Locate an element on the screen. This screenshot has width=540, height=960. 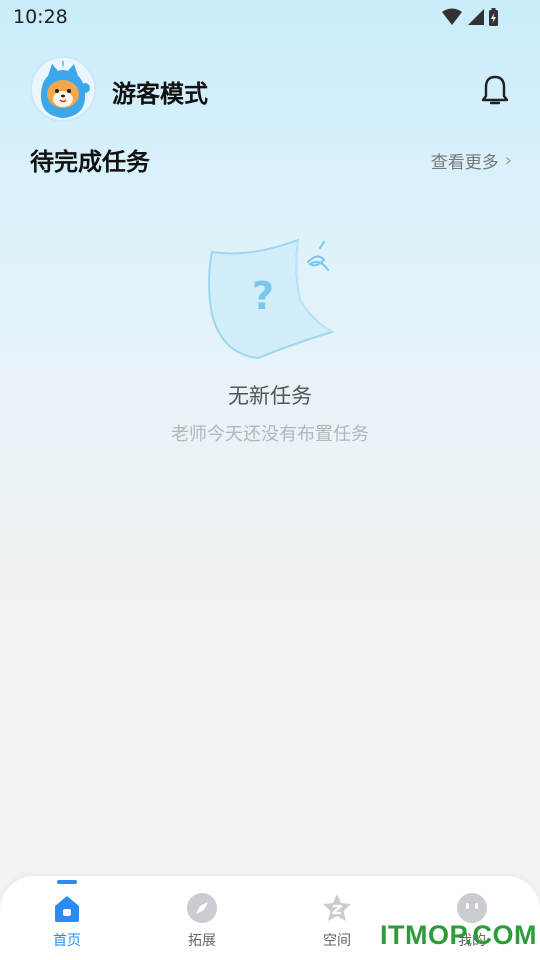
tab-home: 首页 is located at coordinates (67, 918).